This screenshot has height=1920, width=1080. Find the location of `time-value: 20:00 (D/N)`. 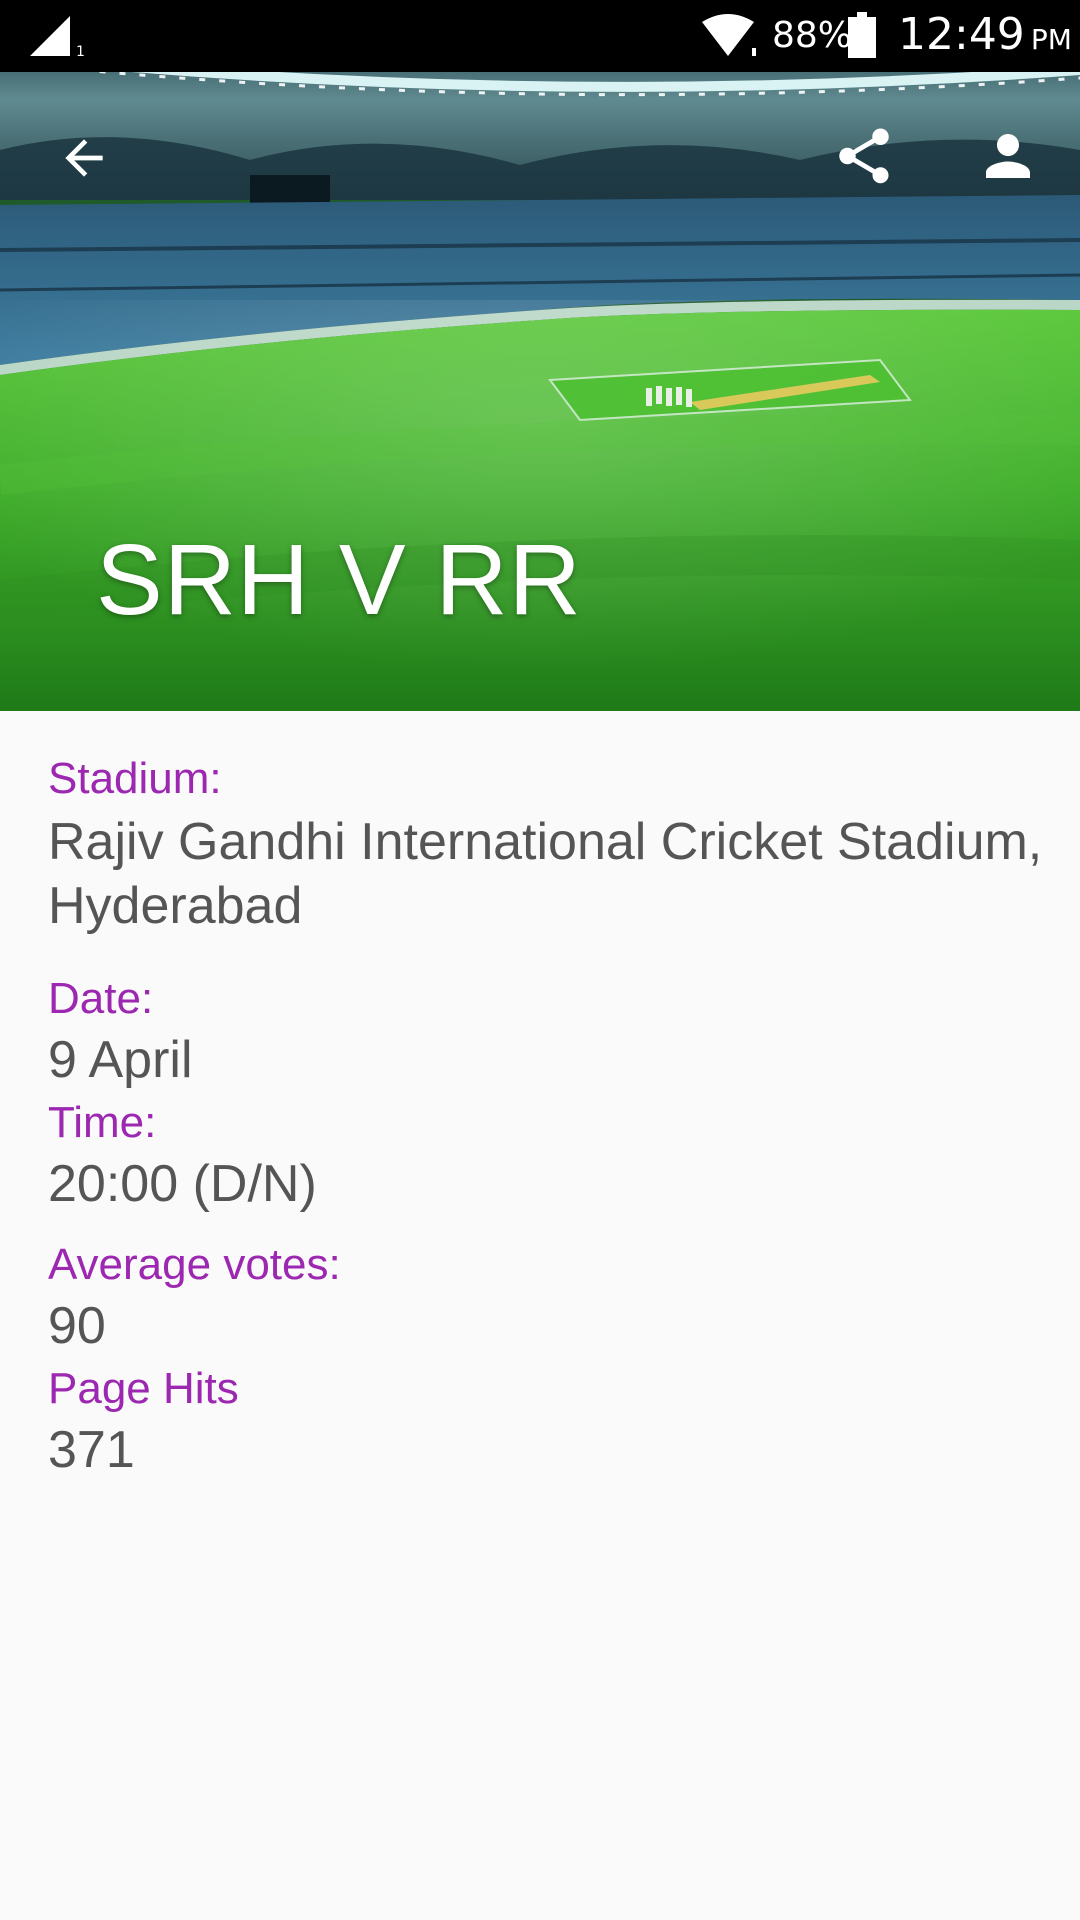

time-value: 20:00 (D/N) is located at coordinates (182, 1184).